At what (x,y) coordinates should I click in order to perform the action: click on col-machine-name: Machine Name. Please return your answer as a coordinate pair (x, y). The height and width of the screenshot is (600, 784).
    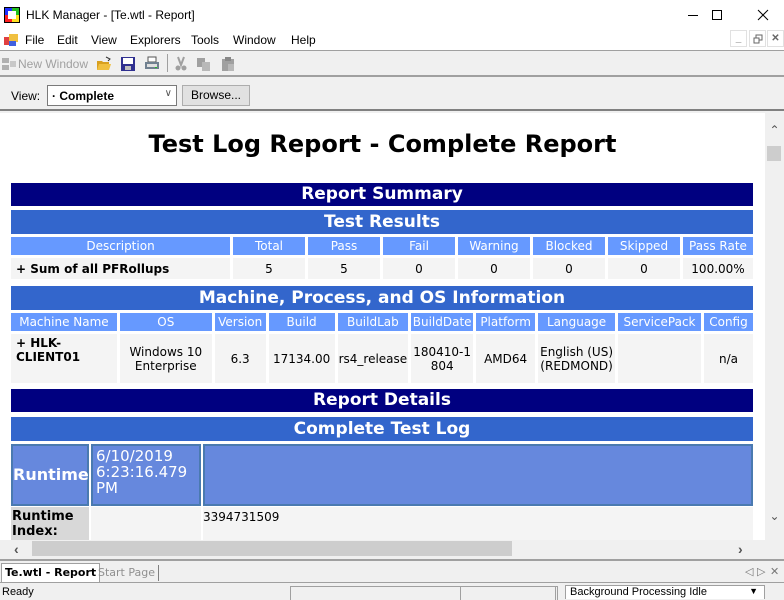
    Looking at the image, I should click on (65, 322).